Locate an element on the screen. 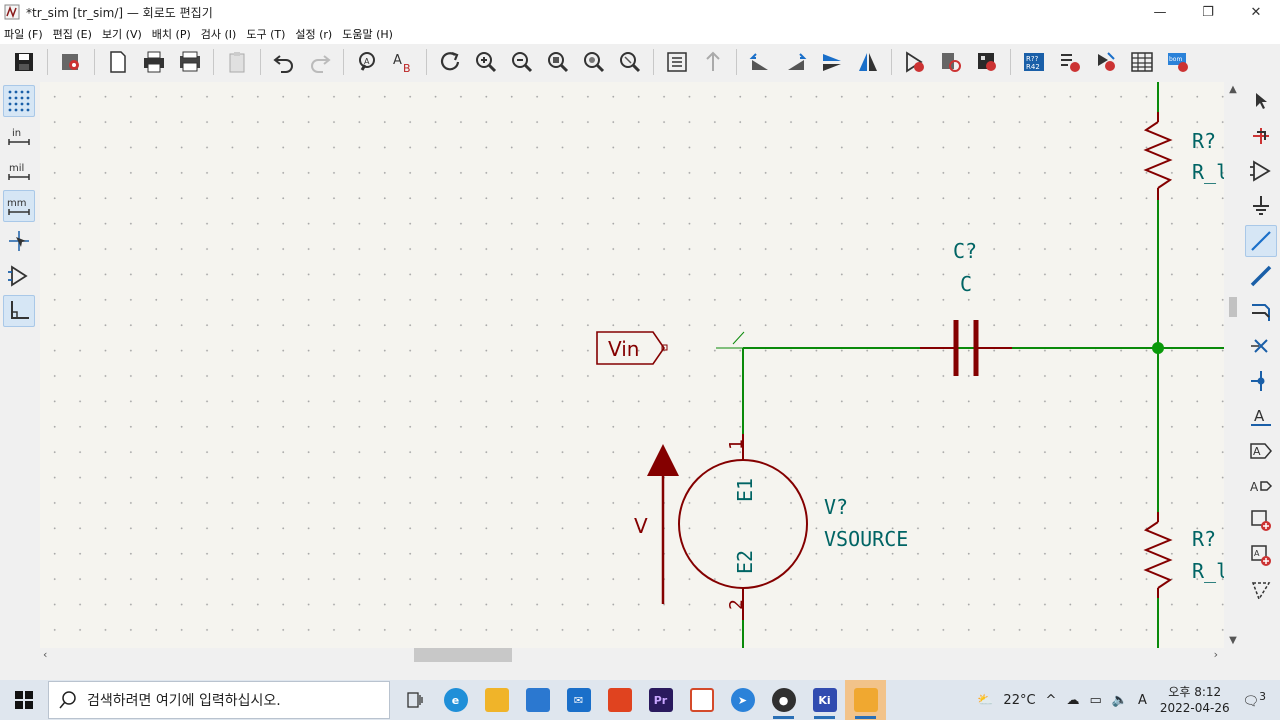 This screenshot has width=1280, height=720. print-button is located at coordinates (154, 62).